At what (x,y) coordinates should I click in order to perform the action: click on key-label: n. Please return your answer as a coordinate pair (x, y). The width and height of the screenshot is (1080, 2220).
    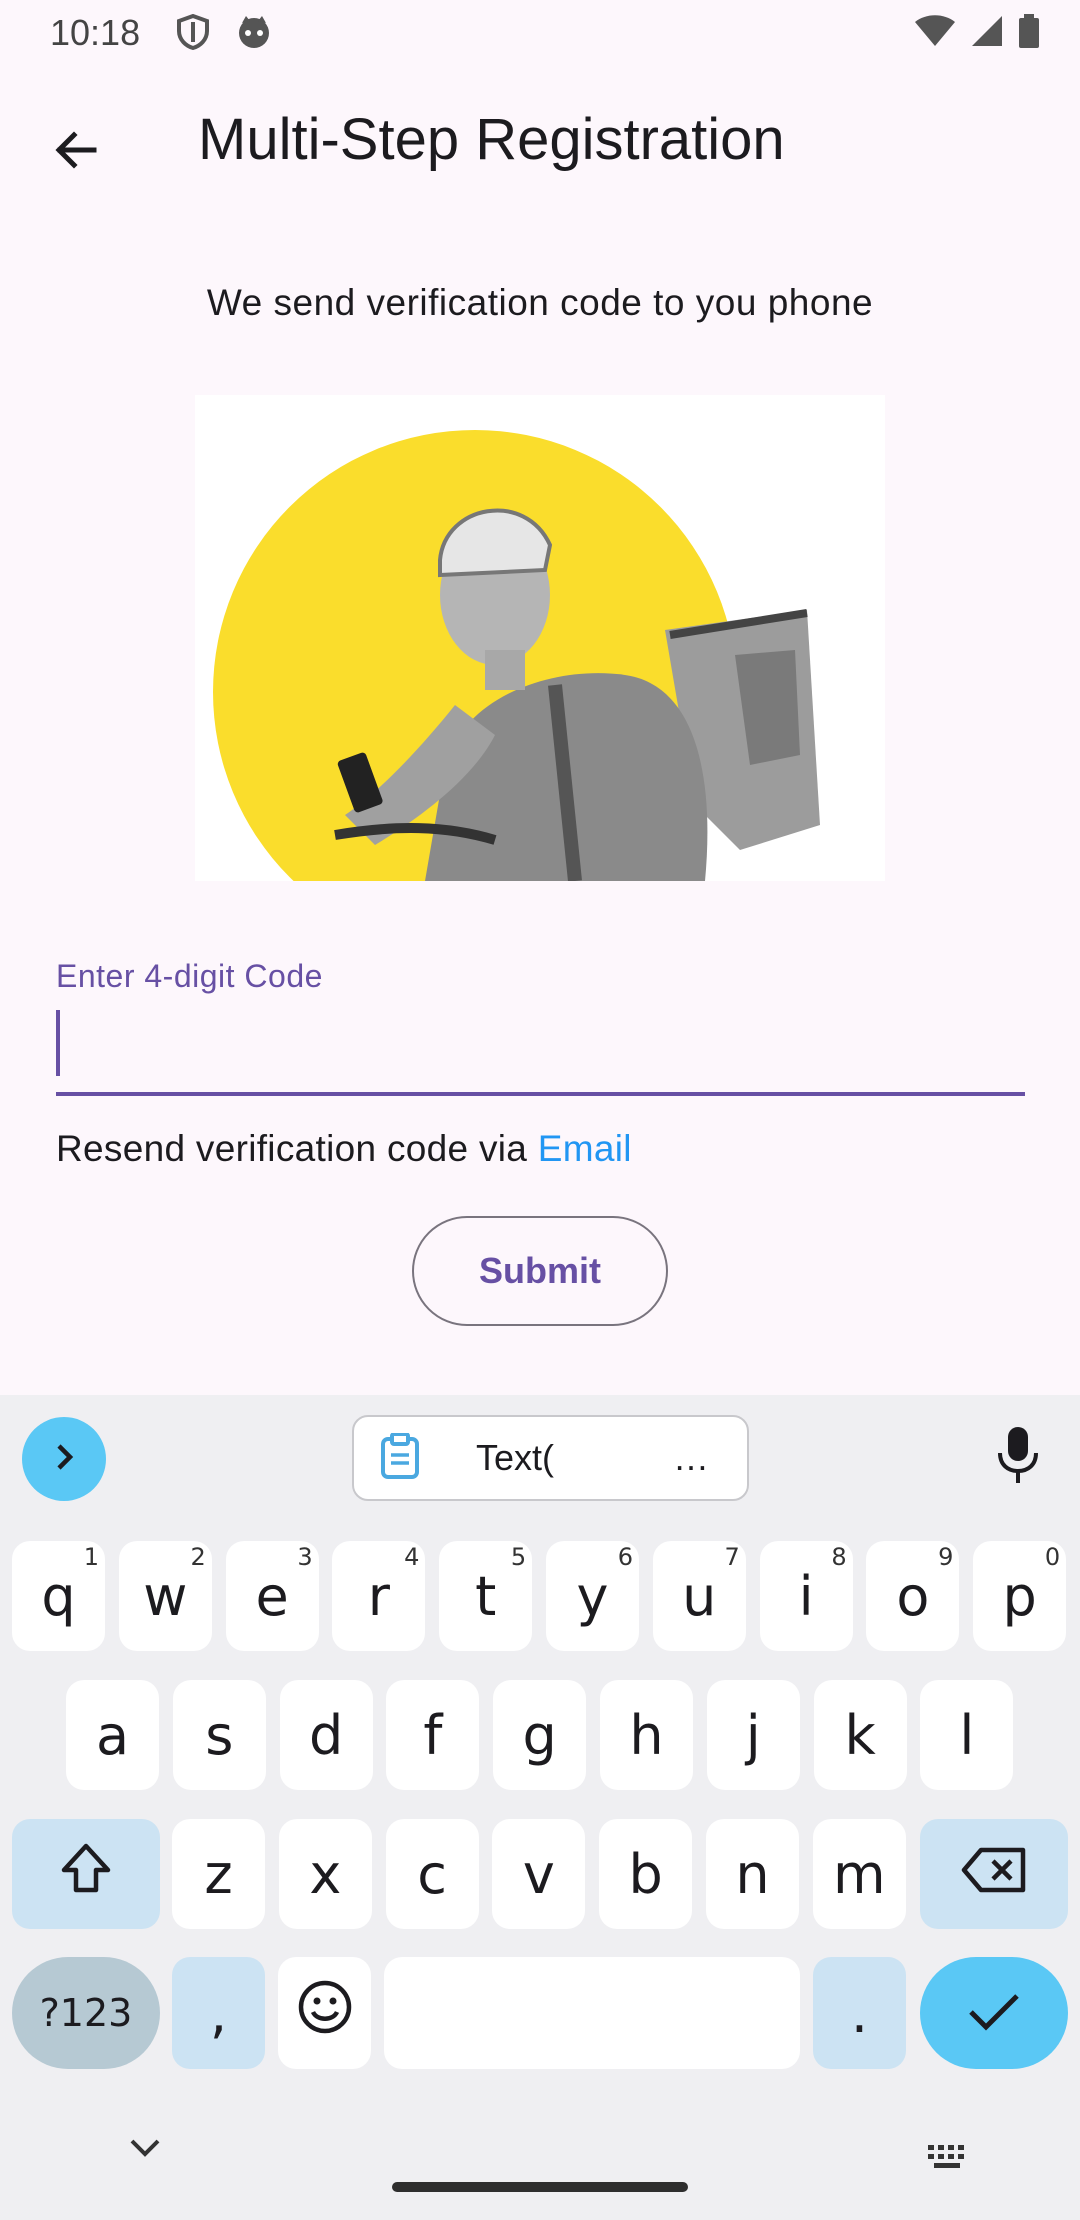
    Looking at the image, I should click on (752, 1874).